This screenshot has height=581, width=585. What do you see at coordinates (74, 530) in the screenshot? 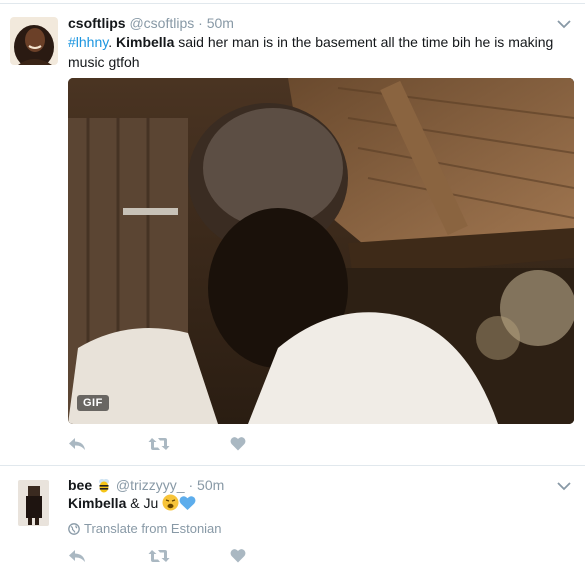
I see `globe-icon` at bounding box center [74, 530].